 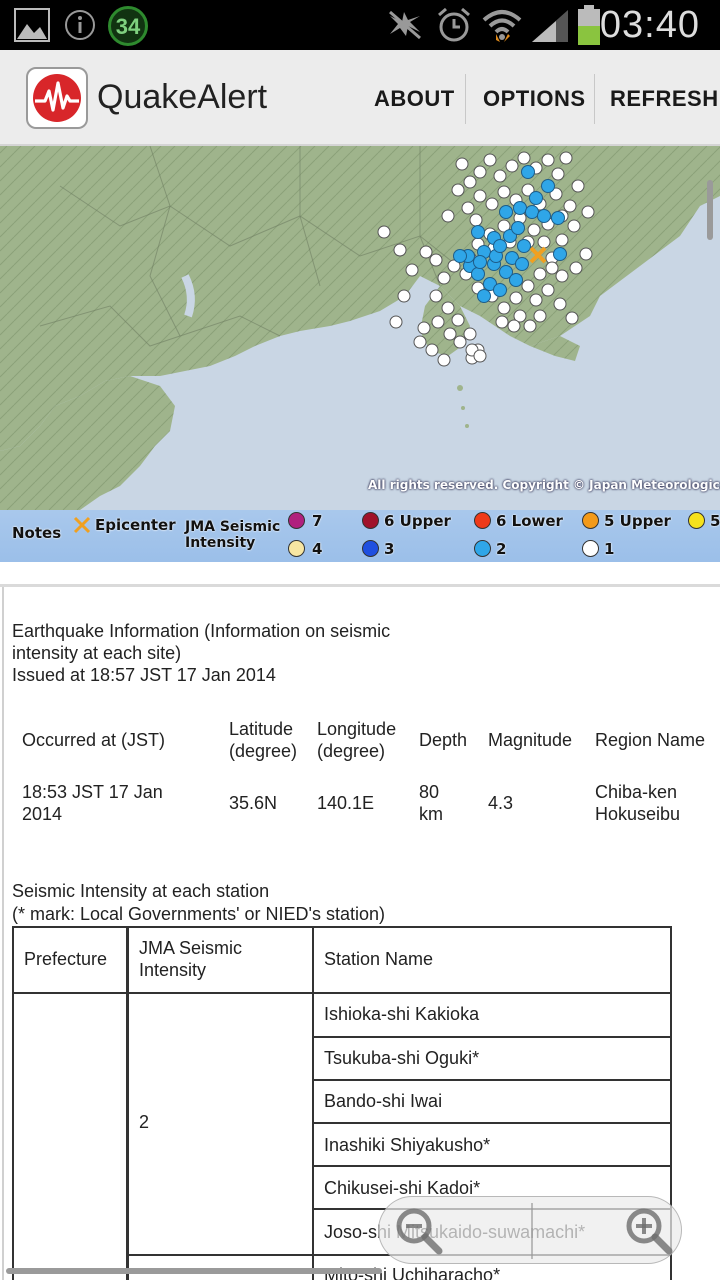 What do you see at coordinates (94, 740) in the screenshot?
I see `col-header-occurred: Occurred at (JST)` at bounding box center [94, 740].